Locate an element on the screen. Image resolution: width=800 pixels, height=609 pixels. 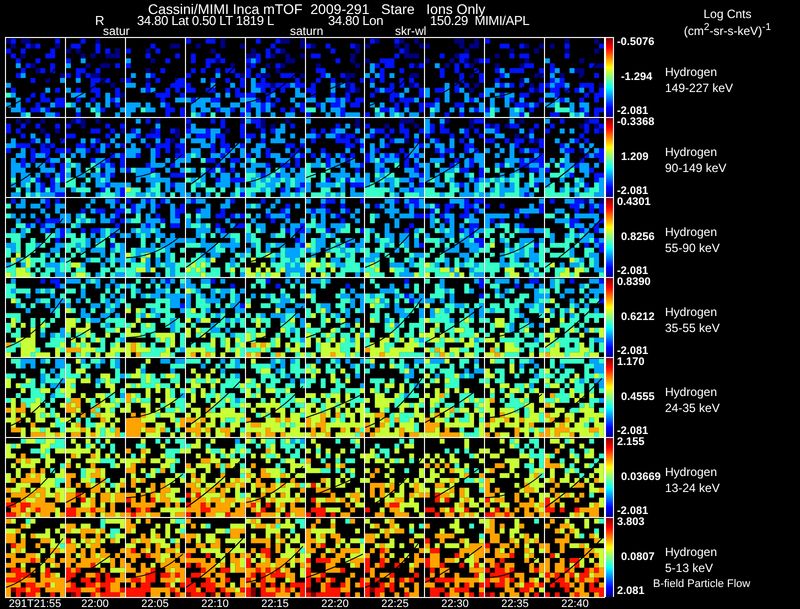
tick-label: 0.8390 is located at coordinates (634, 282).